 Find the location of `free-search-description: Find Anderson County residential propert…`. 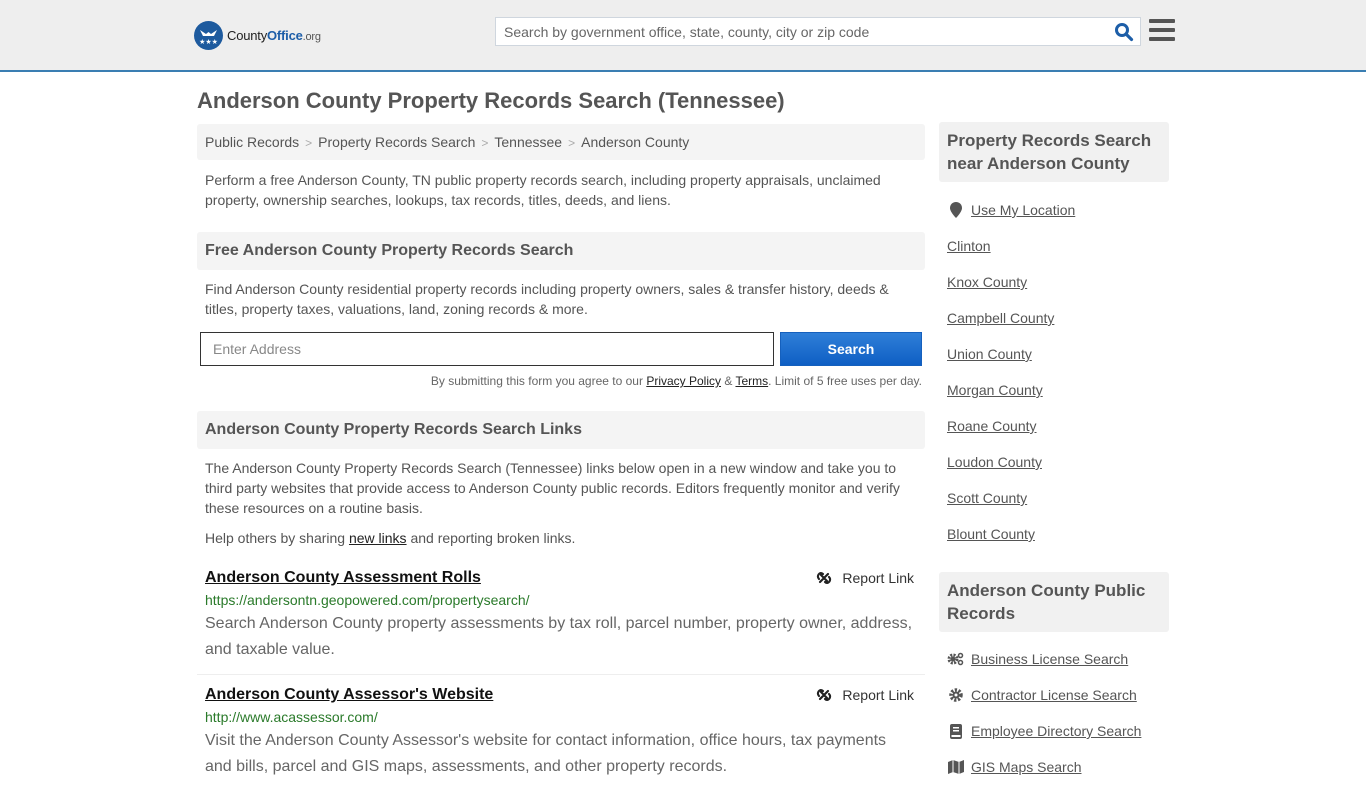

free-search-description: Find Anderson County residential propert… is located at coordinates (547, 299).